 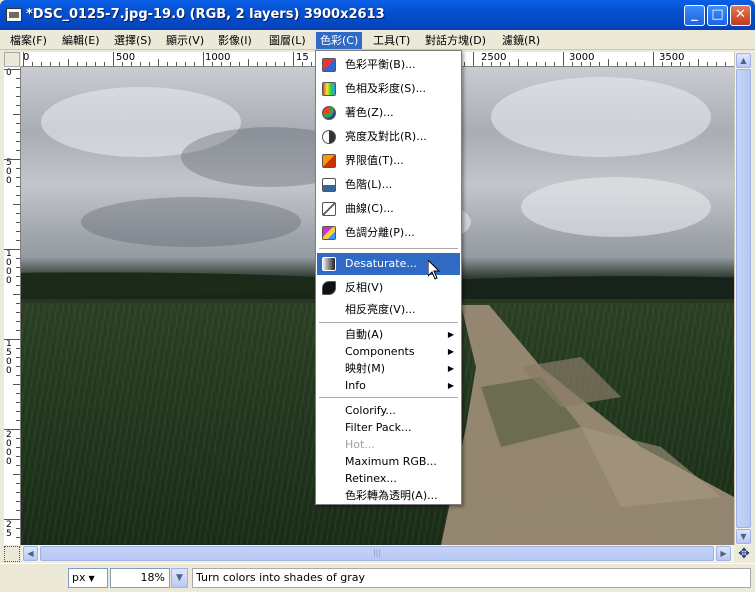 What do you see at coordinates (717, 15) in the screenshot?
I see `maximize-button: □` at bounding box center [717, 15].